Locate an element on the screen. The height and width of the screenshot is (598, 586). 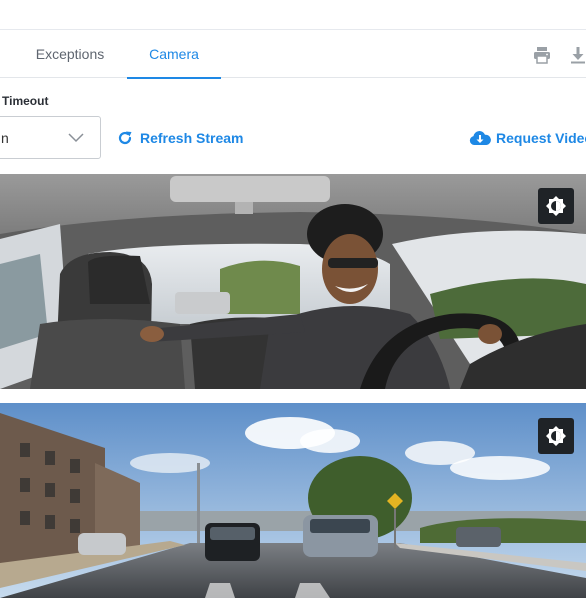
tab-bar: Exceptions Camera is located at coordinates (293, 55).